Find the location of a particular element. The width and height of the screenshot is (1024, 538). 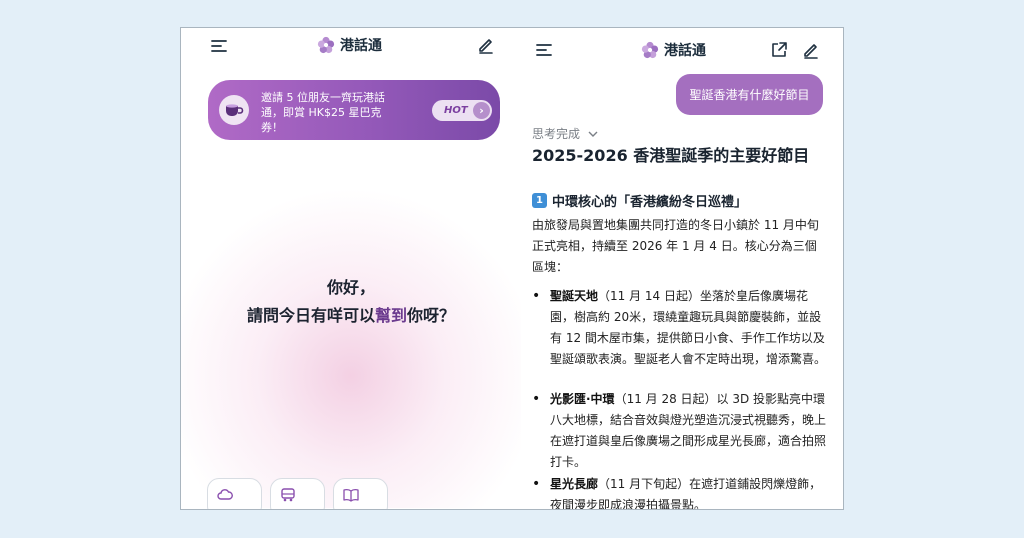

invite-promo-banner: 邀請 5 位朋友一齊玩港話通，即賞 HK$25 星巴克券！ HOT › × is located at coordinates (359, 110).